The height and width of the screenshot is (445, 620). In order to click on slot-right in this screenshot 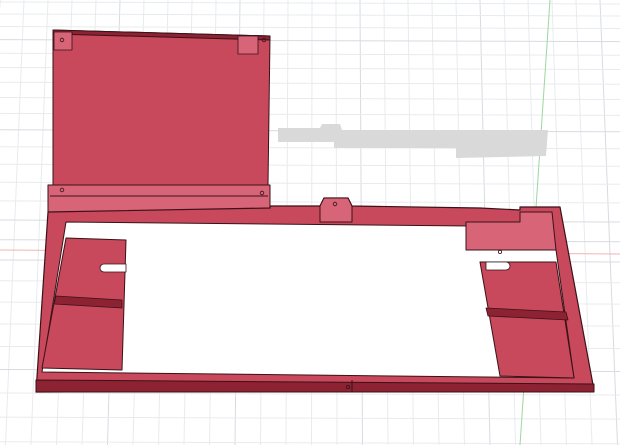, I will do `click(498, 266)`.